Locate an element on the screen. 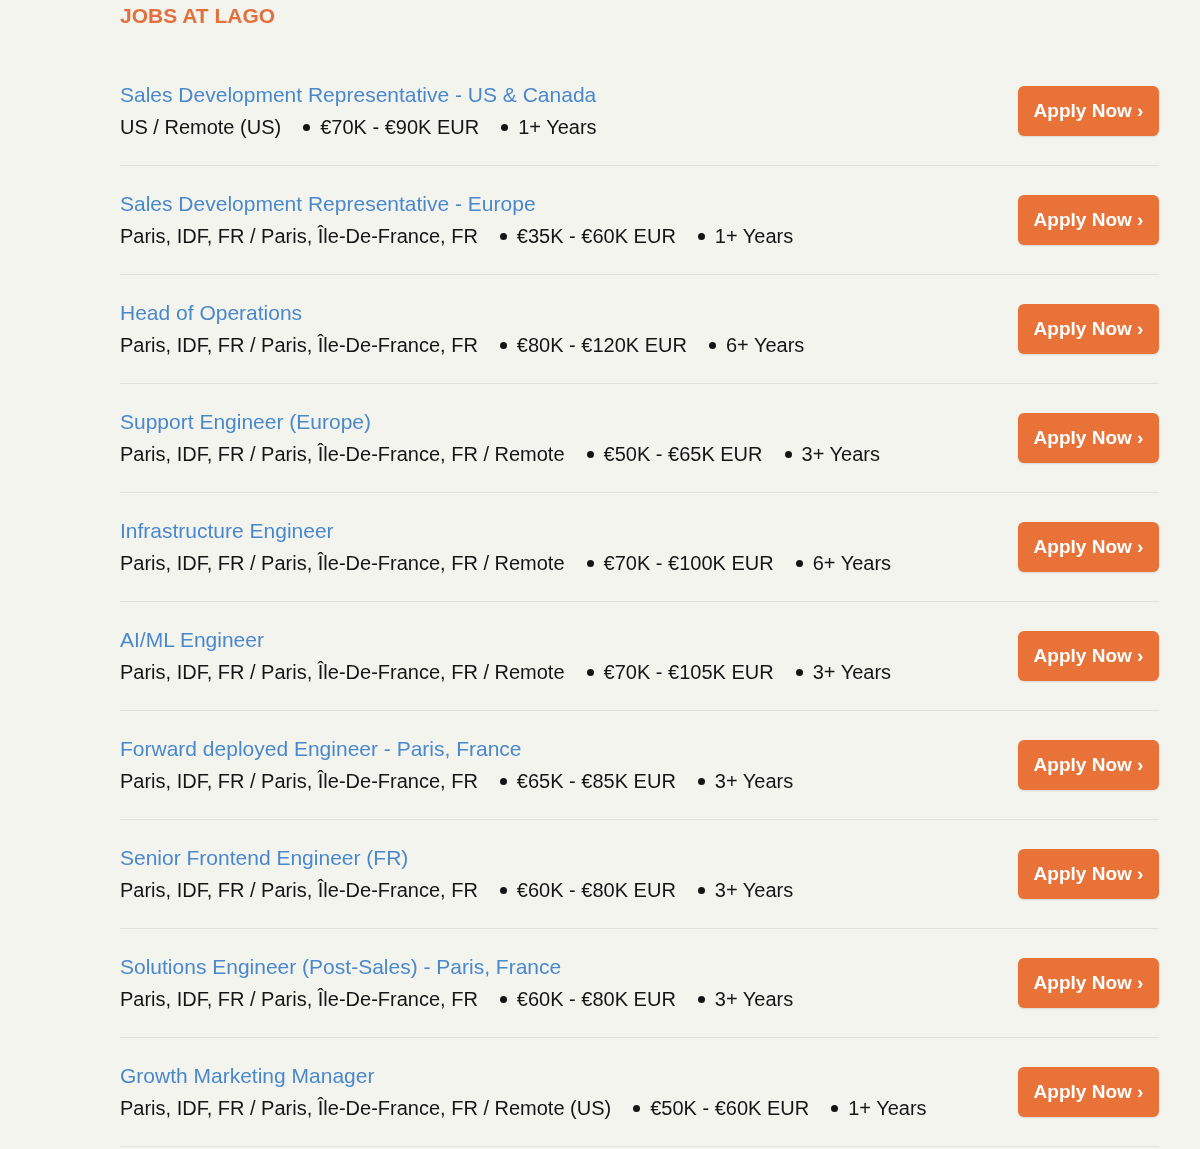 The width and height of the screenshot is (1200, 1149). job-salary: €80K - €120K EUR is located at coordinates (601, 345).